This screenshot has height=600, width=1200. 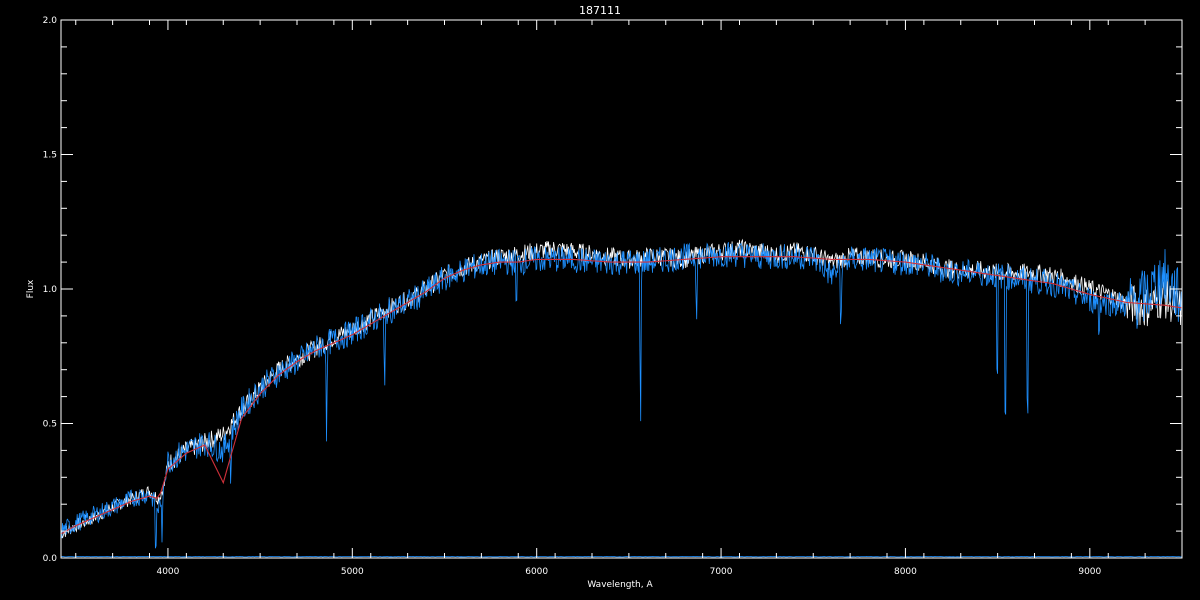 What do you see at coordinates (352, 572) in the screenshot?
I see `x-tick-label: 5000` at bounding box center [352, 572].